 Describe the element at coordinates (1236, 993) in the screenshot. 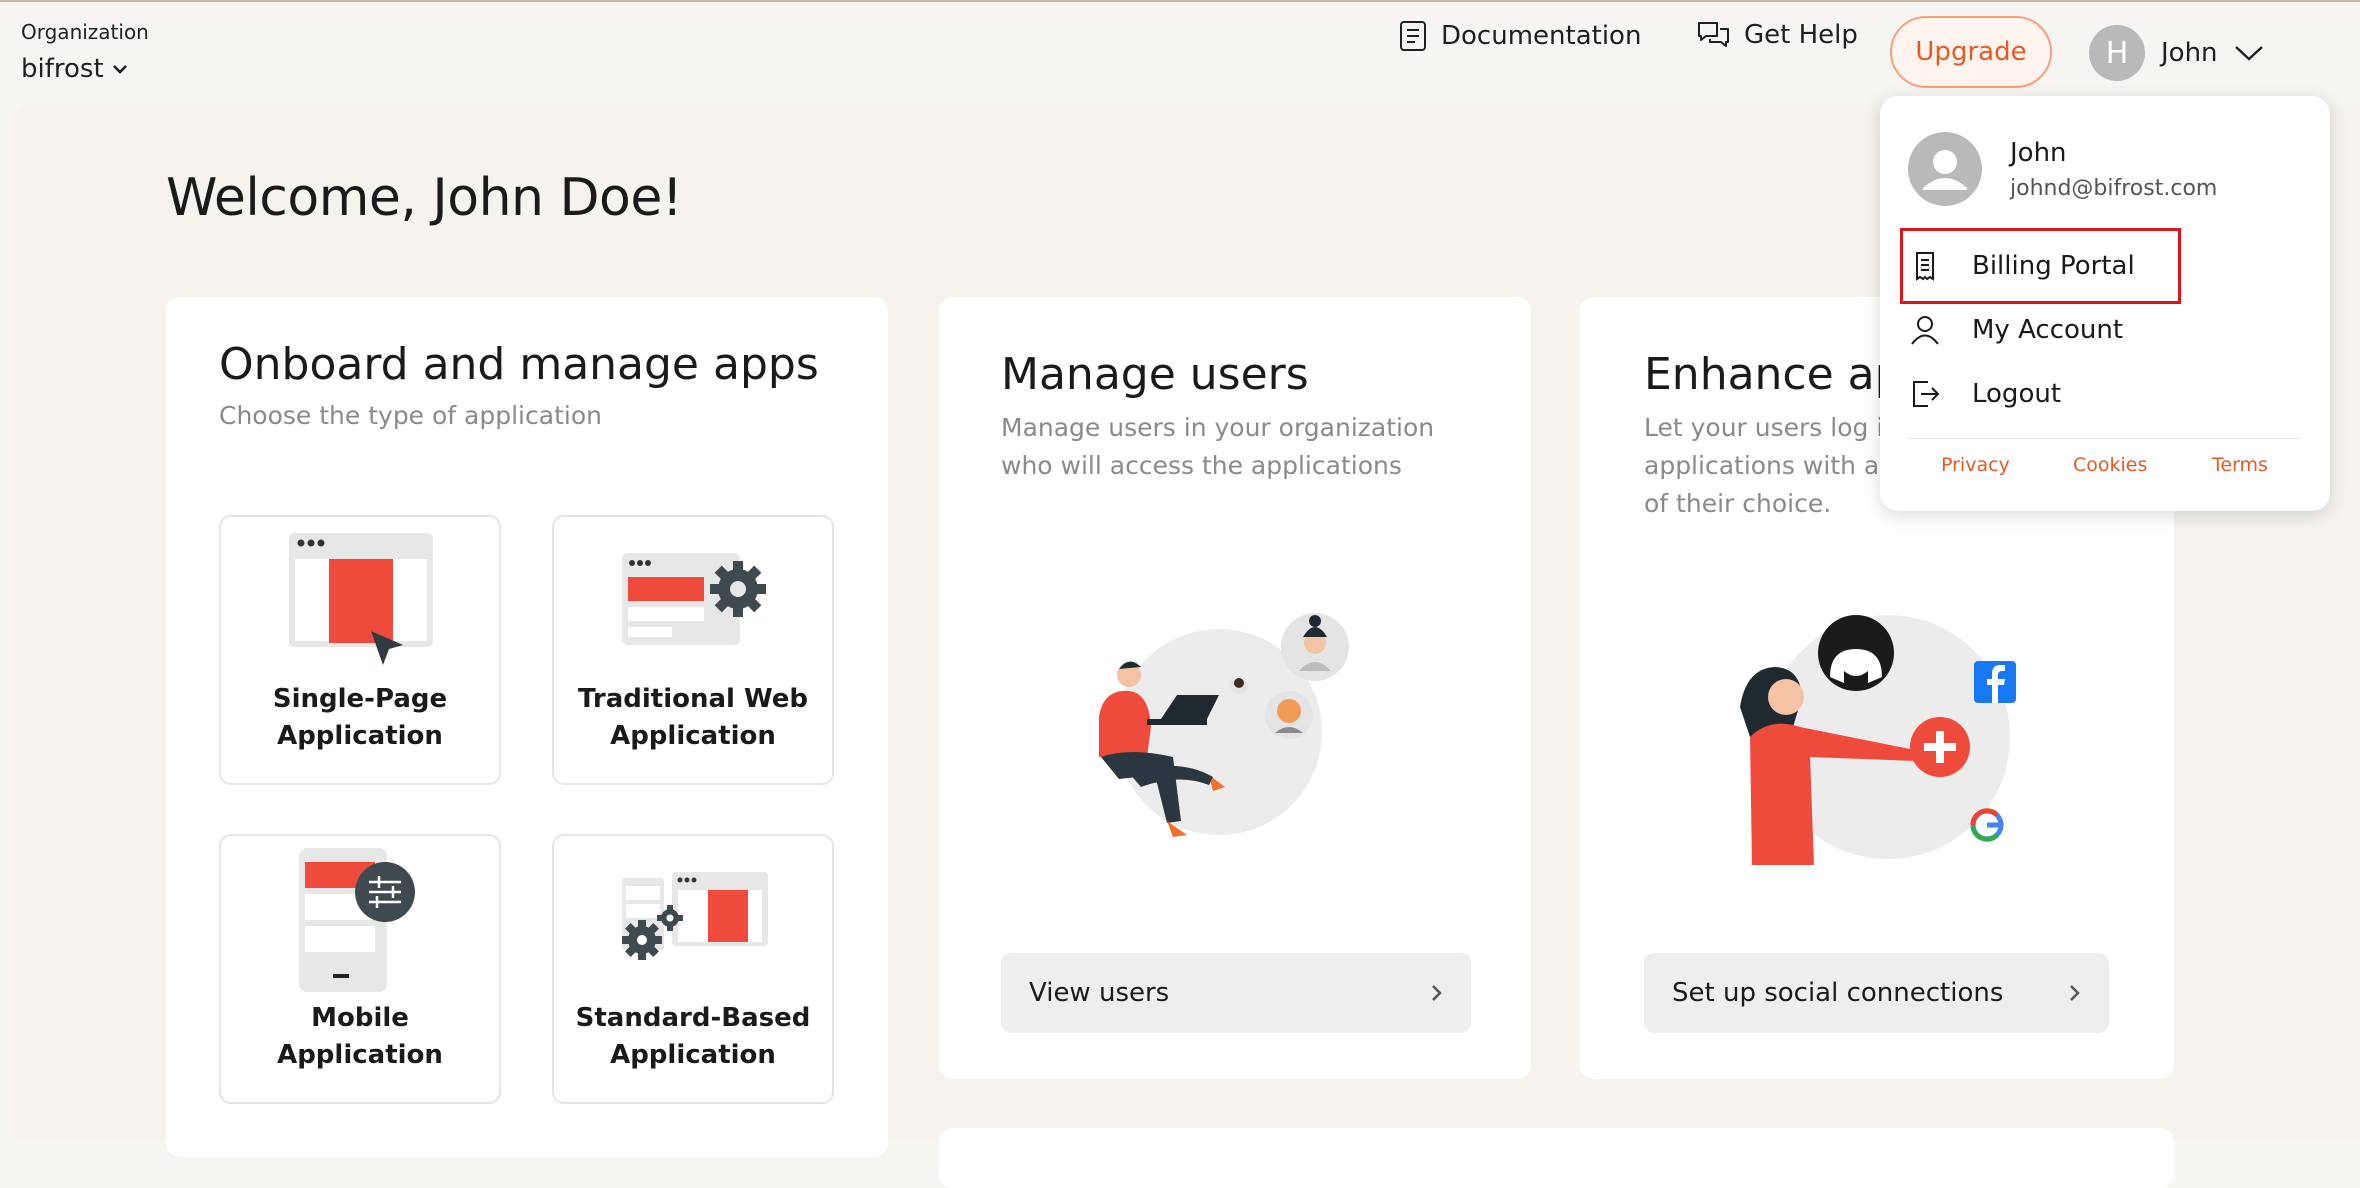

I see `view-users-button: View users` at that location.